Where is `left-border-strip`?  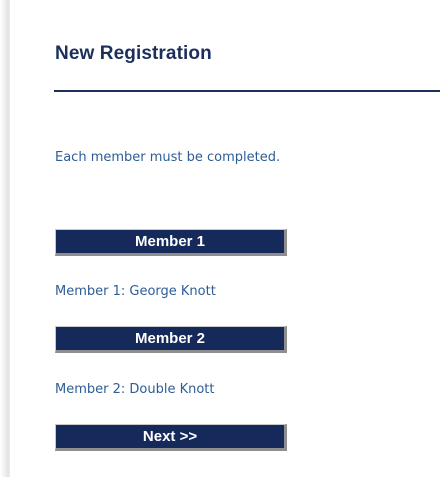
left-border-strip is located at coordinates (5, 238).